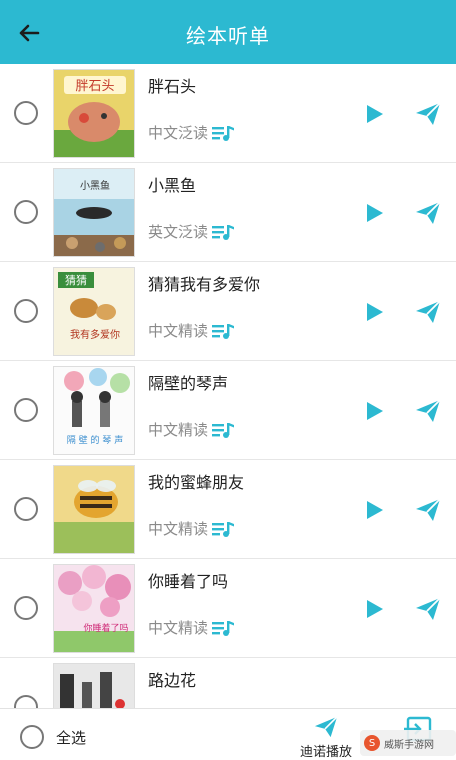 This screenshot has height=760, width=456. Describe the element at coordinates (188, 581) in the screenshot. I see `book-title: 你睡着了吗` at that location.